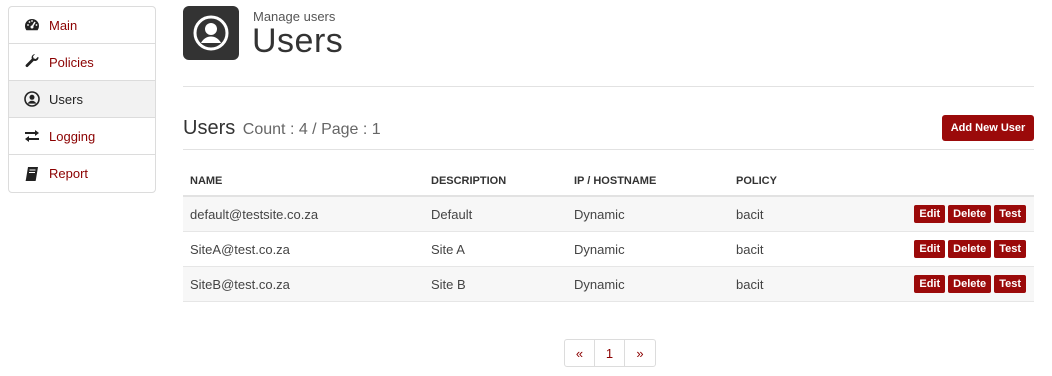 The width and height of the screenshot is (1052, 376). Describe the element at coordinates (69, 173) in the screenshot. I see `sidebar-item-label: Report` at that location.